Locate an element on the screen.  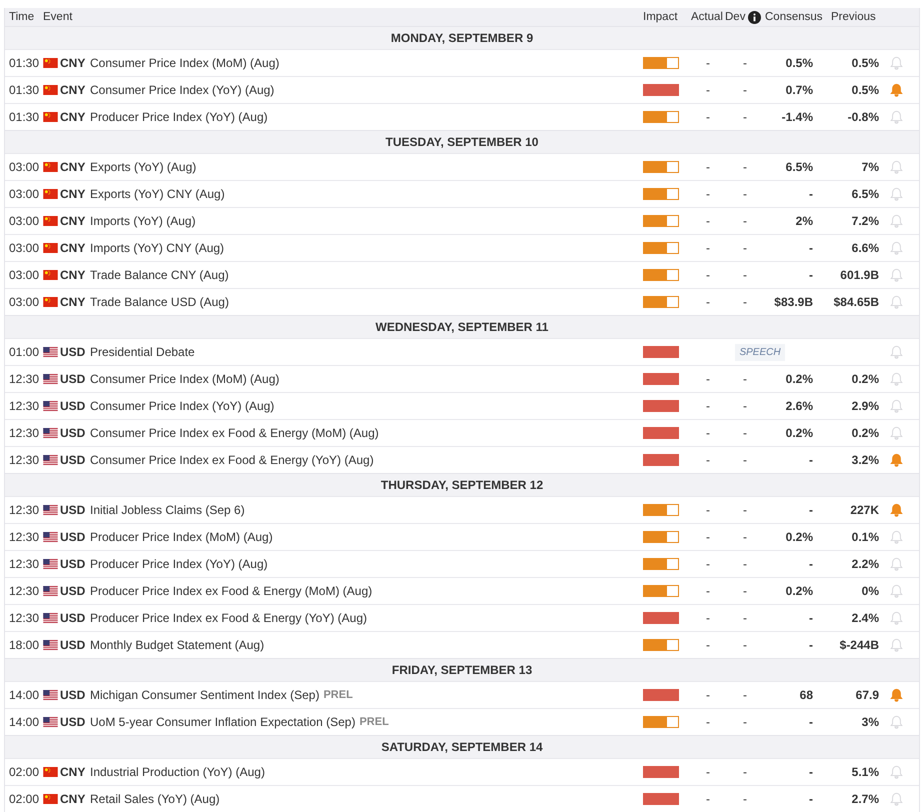
consensus-value: 0.2% is located at coordinates (799, 537).